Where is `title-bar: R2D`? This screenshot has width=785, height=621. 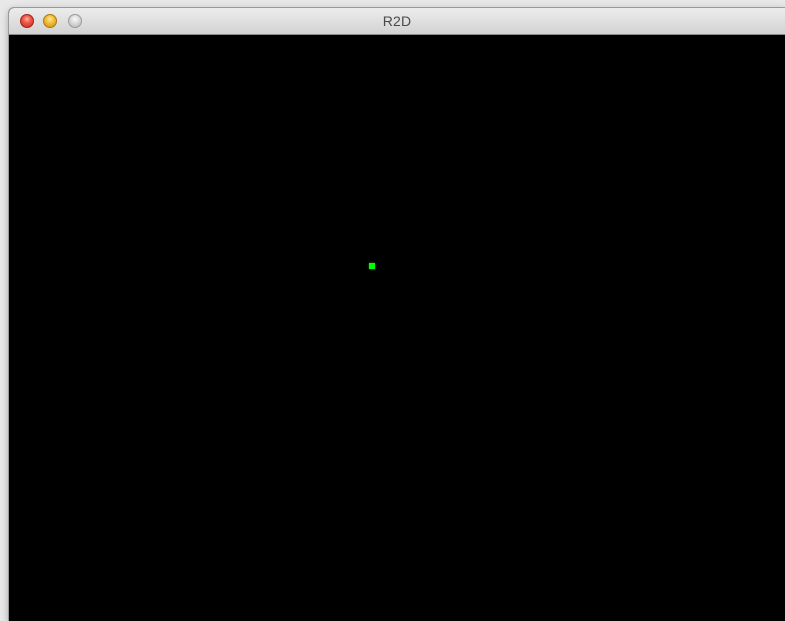 title-bar: R2D is located at coordinates (397, 21).